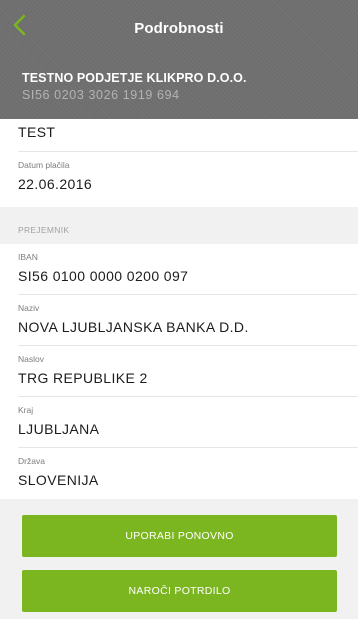 Image resolution: width=358 pixels, height=619 pixels. Describe the element at coordinates (179, 422) in the screenshot. I see `detail-row-city: Kraj LJUBLJANA` at that location.